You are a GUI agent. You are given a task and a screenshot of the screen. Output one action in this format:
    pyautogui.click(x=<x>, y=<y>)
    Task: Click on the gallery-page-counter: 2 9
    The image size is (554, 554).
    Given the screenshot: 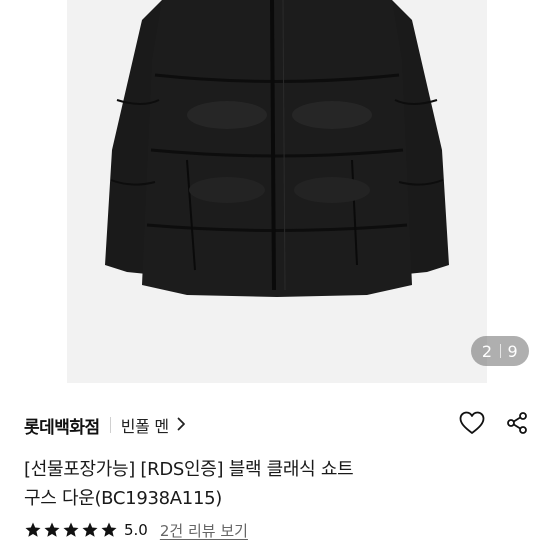 What is the action you would take?
    pyautogui.click(x=500, y=351)
    